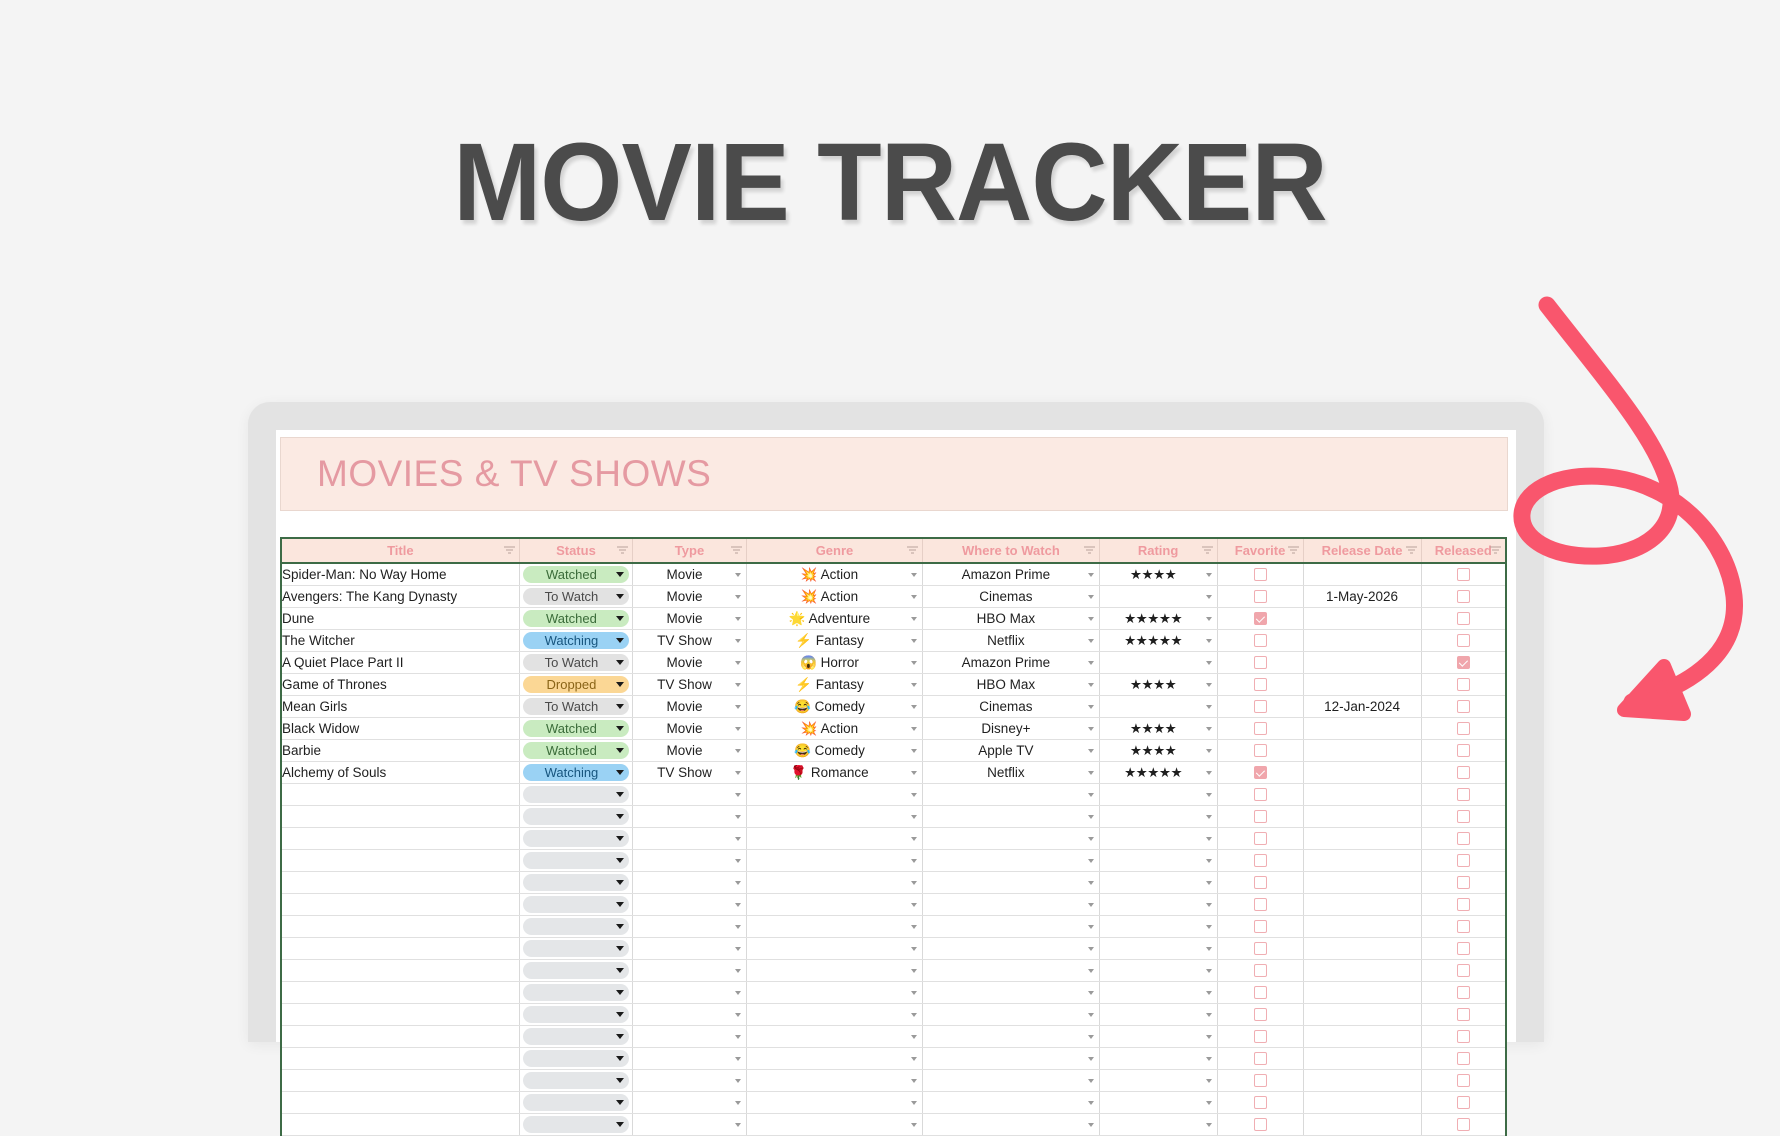  I want to click on status-dropdown: Watching, so click(576, 640).